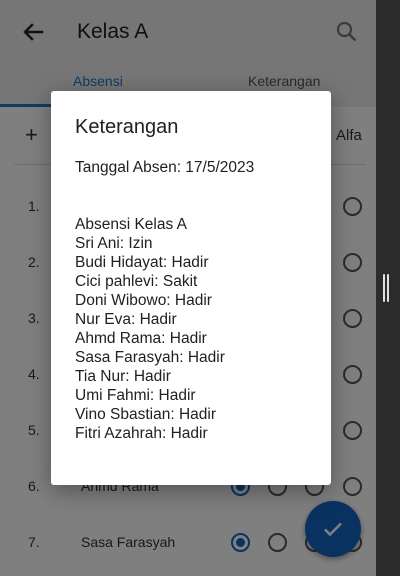 The height and width of the screenshot is (576, 400). What do you see at coordinates (142, 262) in the screenshot?
I see `attendance-entry: Budi Hidayat: Hadir` at bounding box center [142, 262].